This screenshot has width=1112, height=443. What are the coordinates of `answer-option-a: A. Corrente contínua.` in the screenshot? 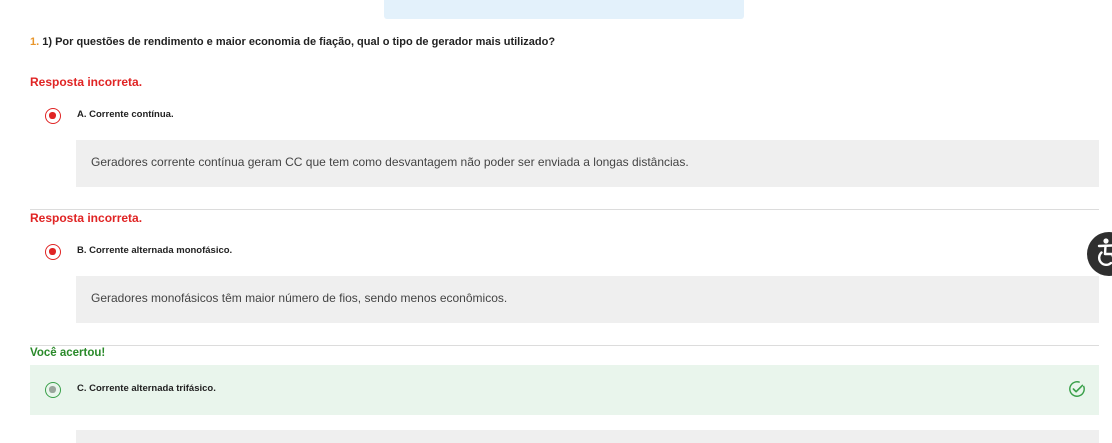 It's located at (564, 115).